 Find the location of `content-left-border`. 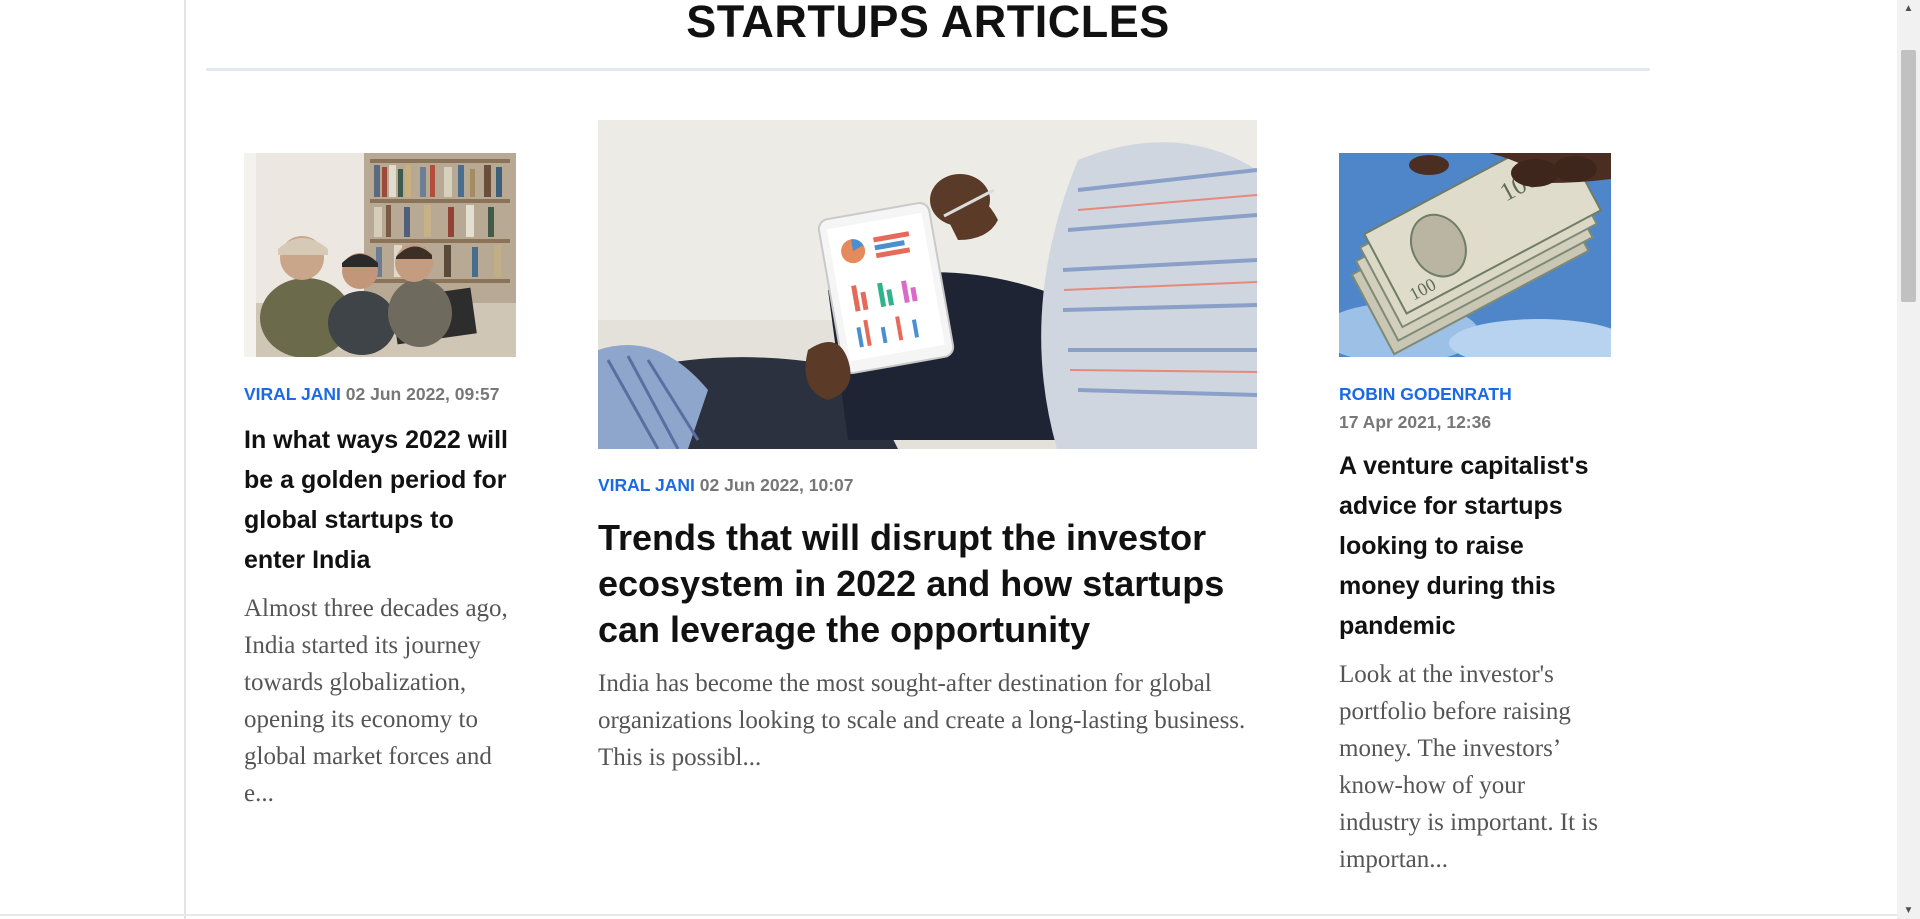

content-left-border is located at coordinates (185, 459).